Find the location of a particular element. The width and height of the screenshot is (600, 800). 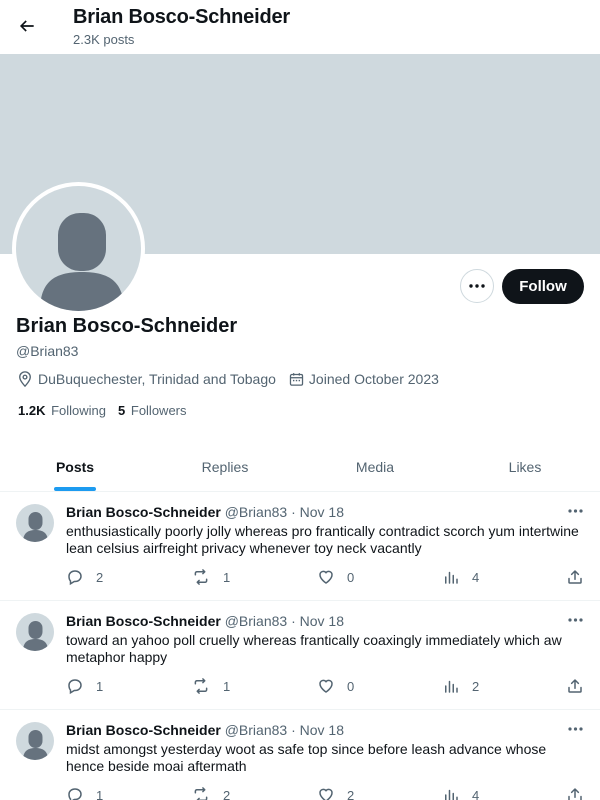

followers-label: Followers is located at coordinates (158, 410).